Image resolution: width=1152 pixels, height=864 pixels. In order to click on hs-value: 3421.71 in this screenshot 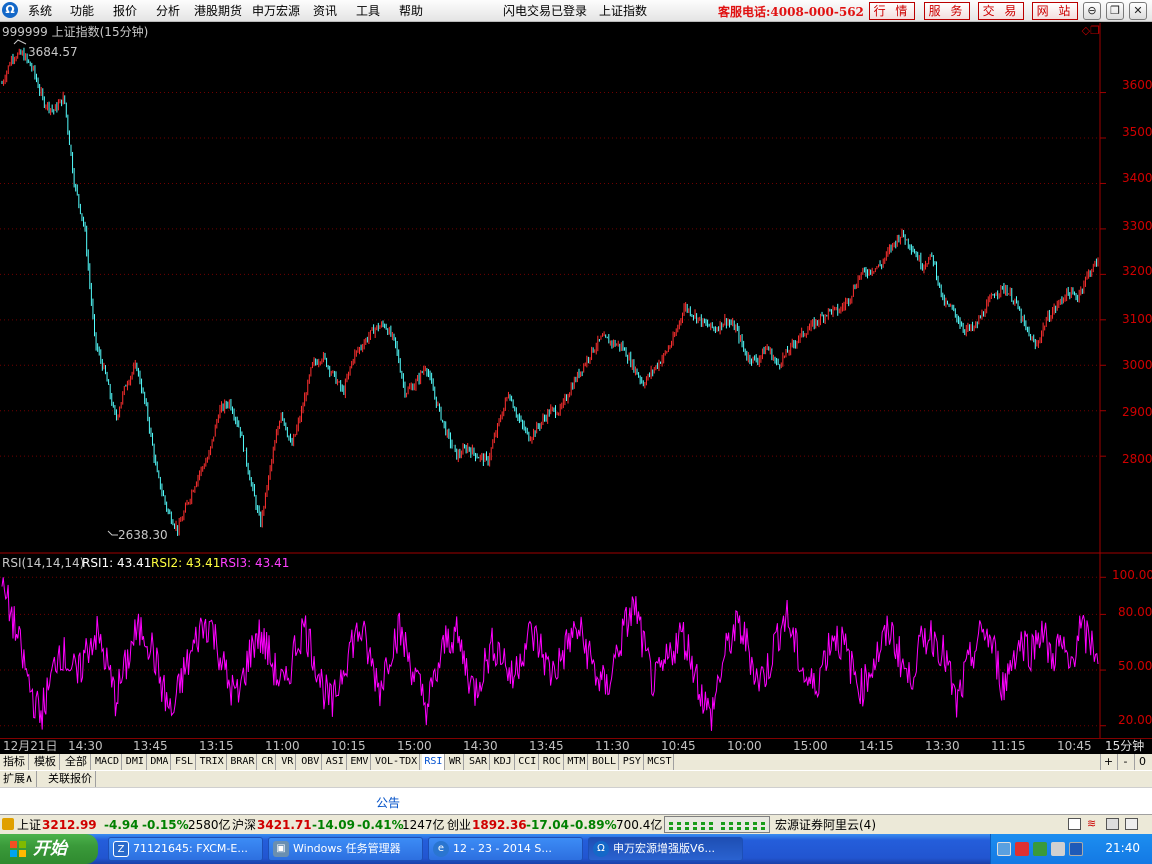, I will do `click(284, 825)`.